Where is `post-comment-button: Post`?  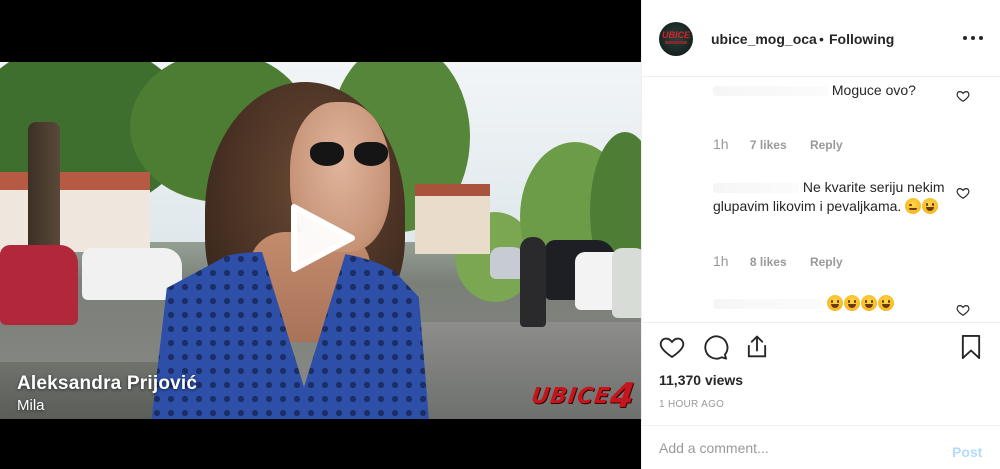
post-comment-button: Post is located at coordinates (967, 452).